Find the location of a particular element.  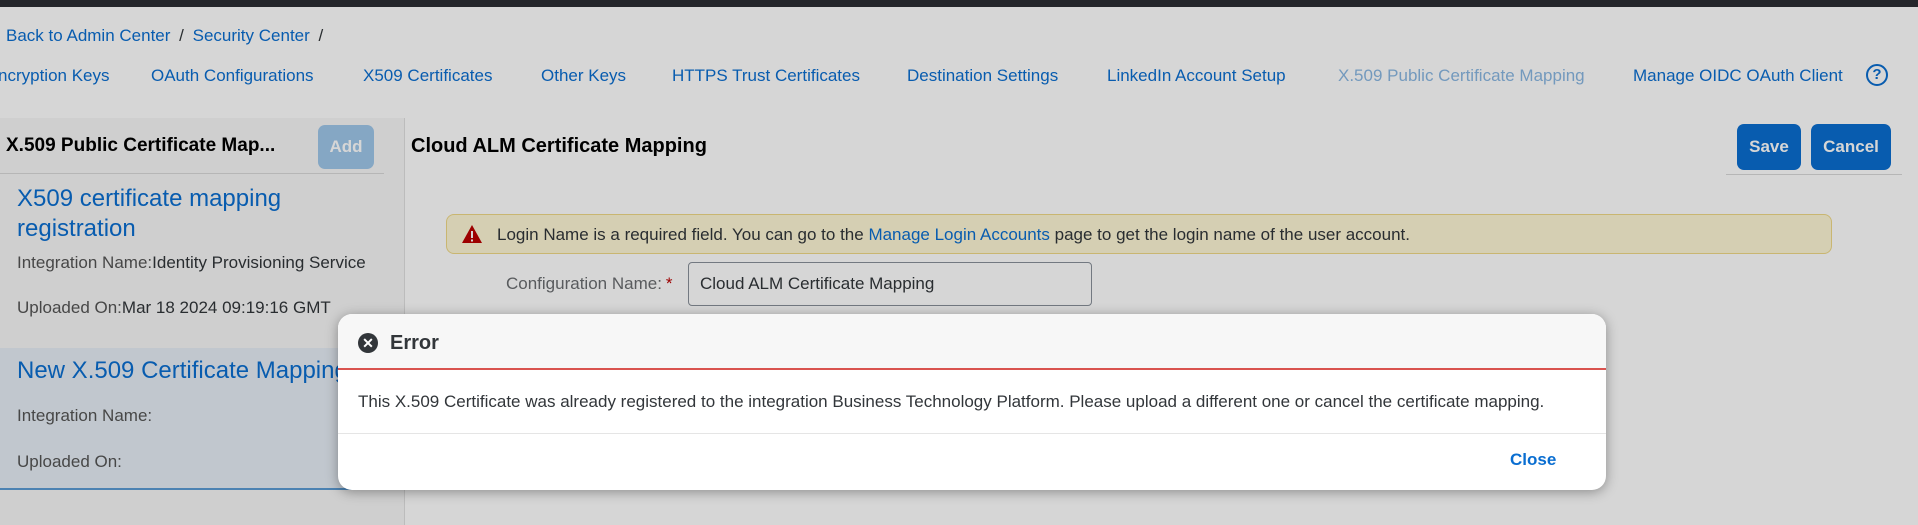

dialog-title: Error is located at coordinates (414, 343).